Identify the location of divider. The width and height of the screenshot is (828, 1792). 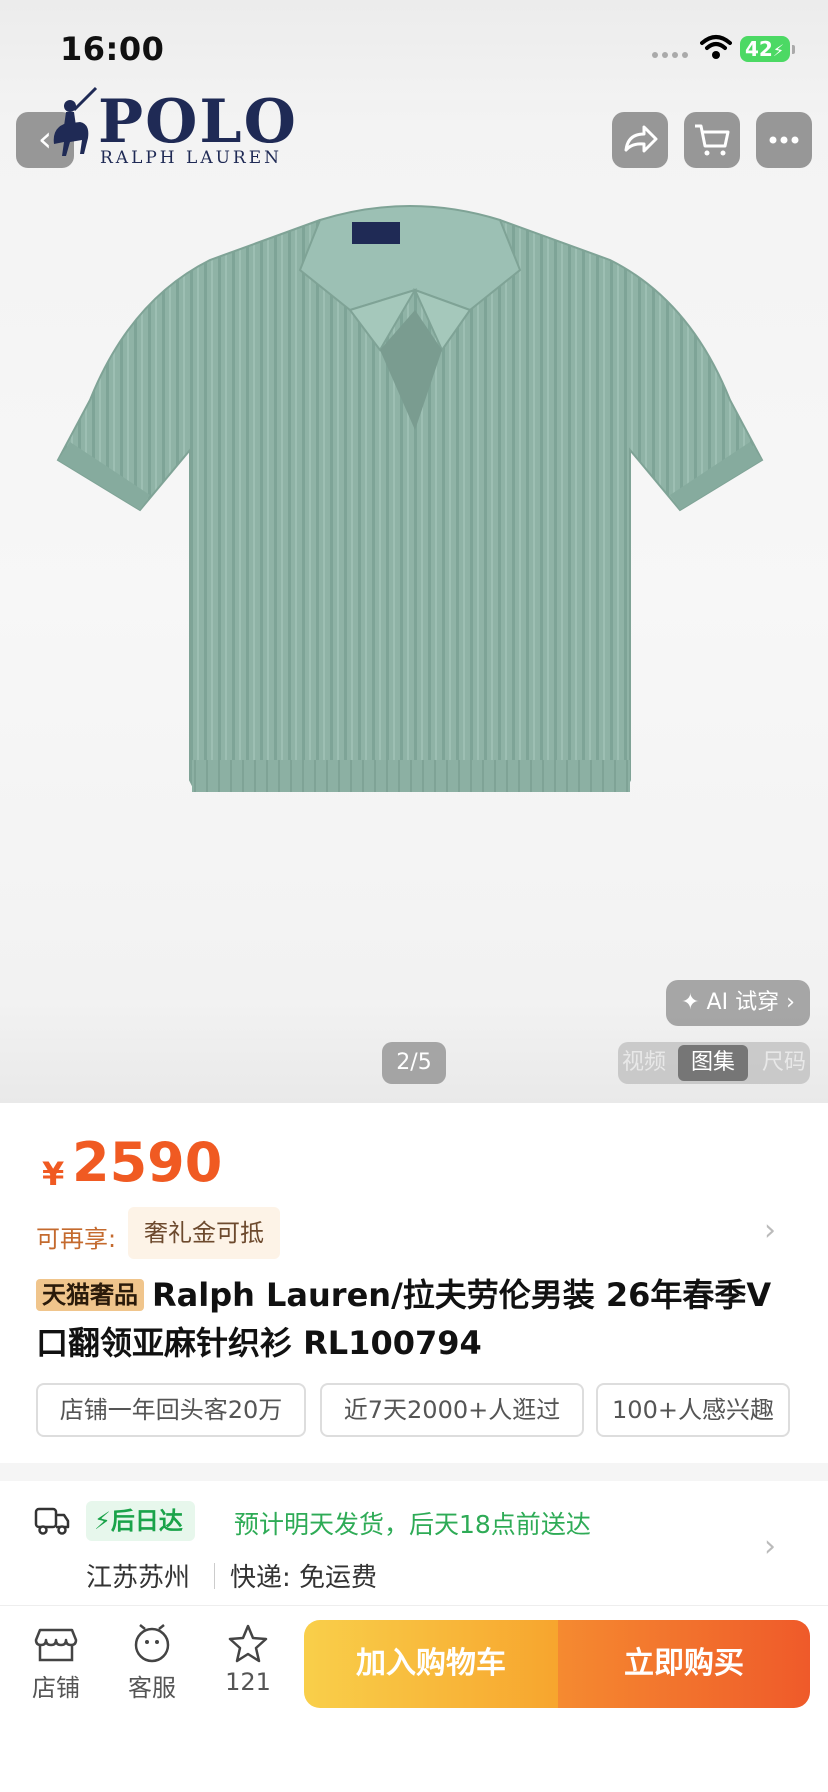
(214, 1576).